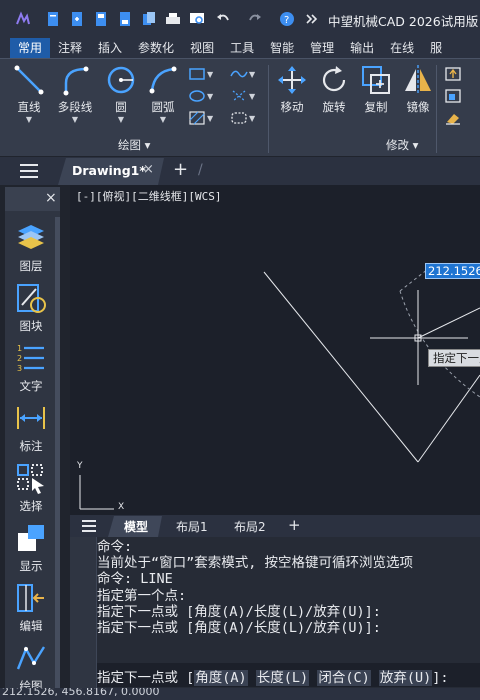 The image size is (480, 700). Describe the element at coordinates (453, 96) in the screenshot. I see `scale-icon` at that location.